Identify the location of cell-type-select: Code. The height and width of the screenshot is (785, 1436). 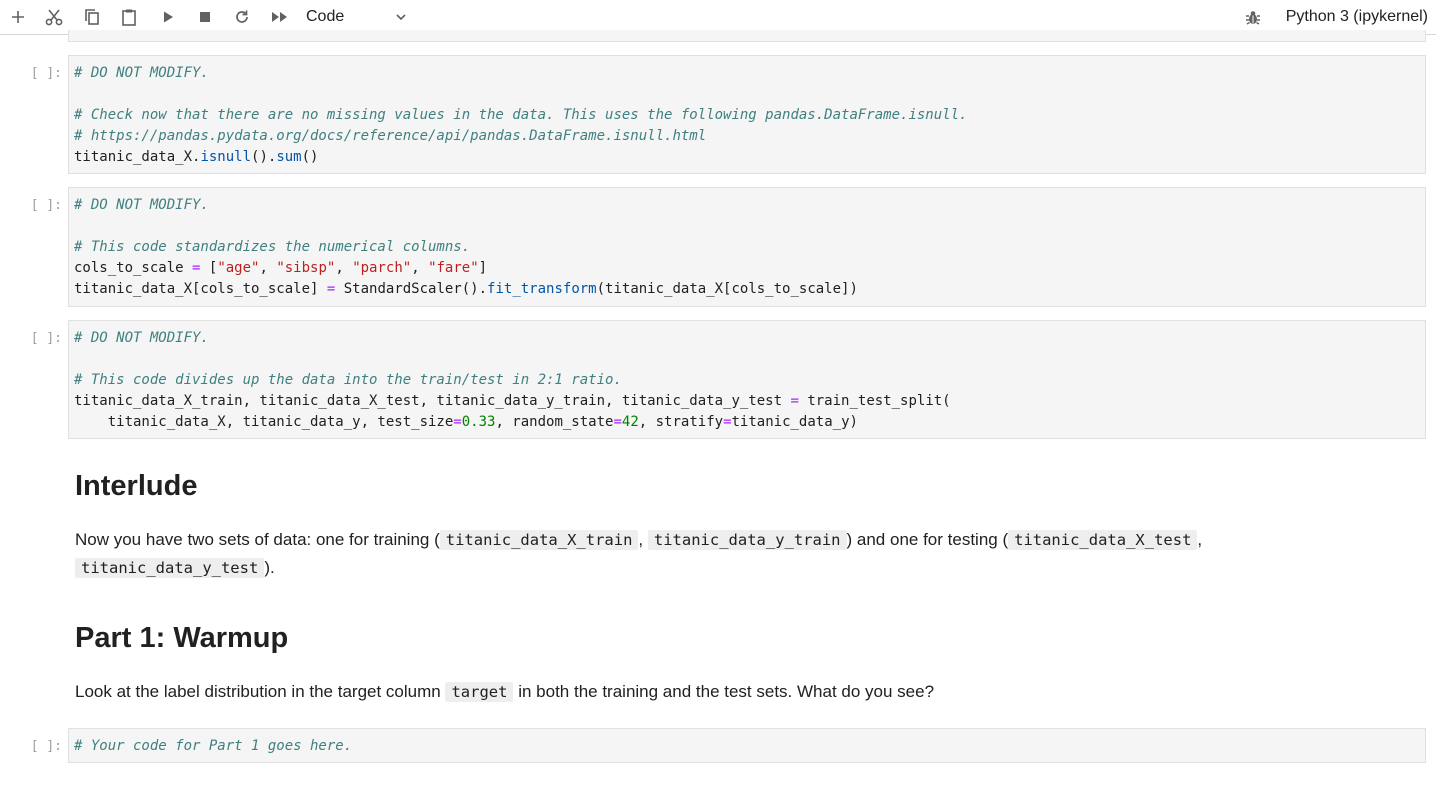
(359, 17).